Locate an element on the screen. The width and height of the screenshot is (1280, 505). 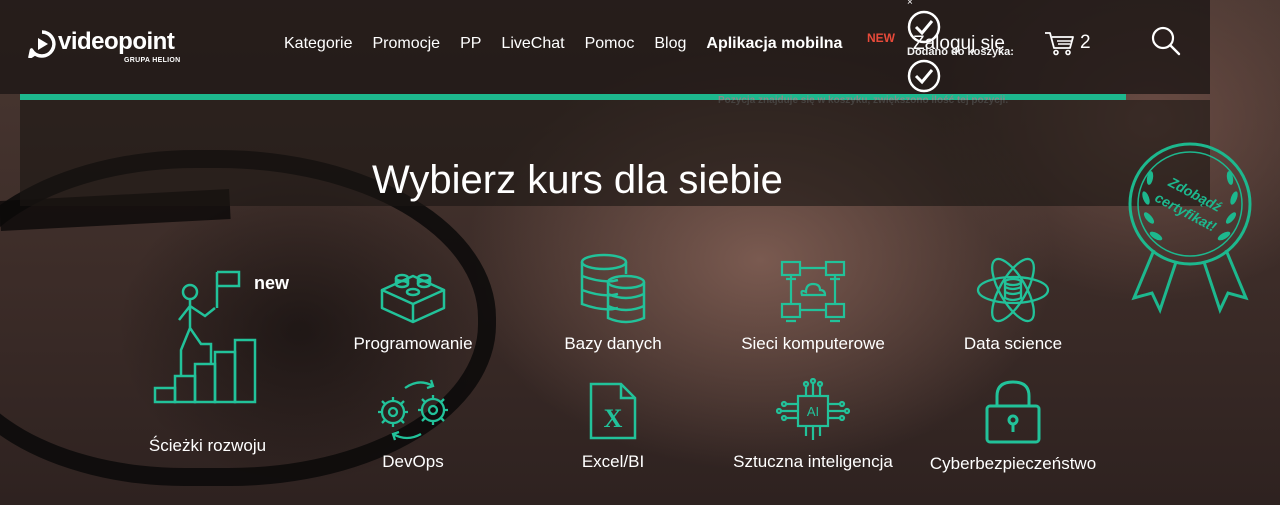
gears-icon is located at coordinates (413, 410).